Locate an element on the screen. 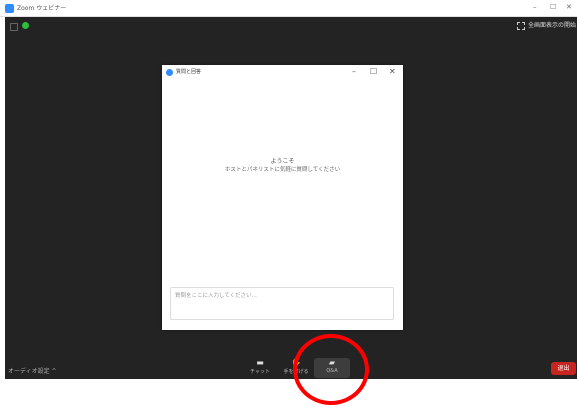  chat-label: チャット is located at coordinates (260, 372).